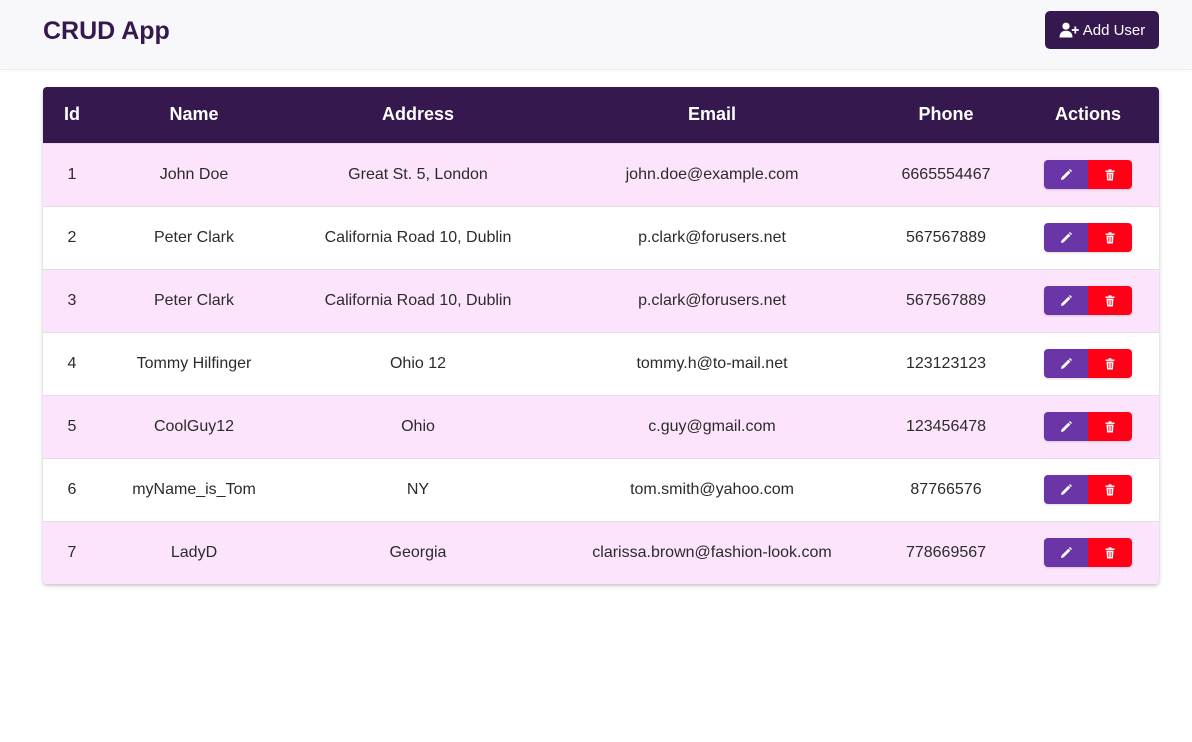 This screenshot has width=1192, height=742. I want to click on cell-id: 1, so click(72, 174).